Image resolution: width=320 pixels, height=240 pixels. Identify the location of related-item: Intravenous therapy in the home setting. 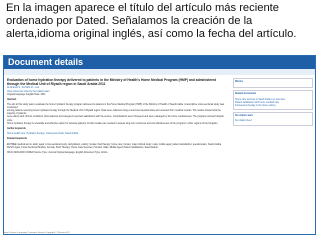
(273, 106).